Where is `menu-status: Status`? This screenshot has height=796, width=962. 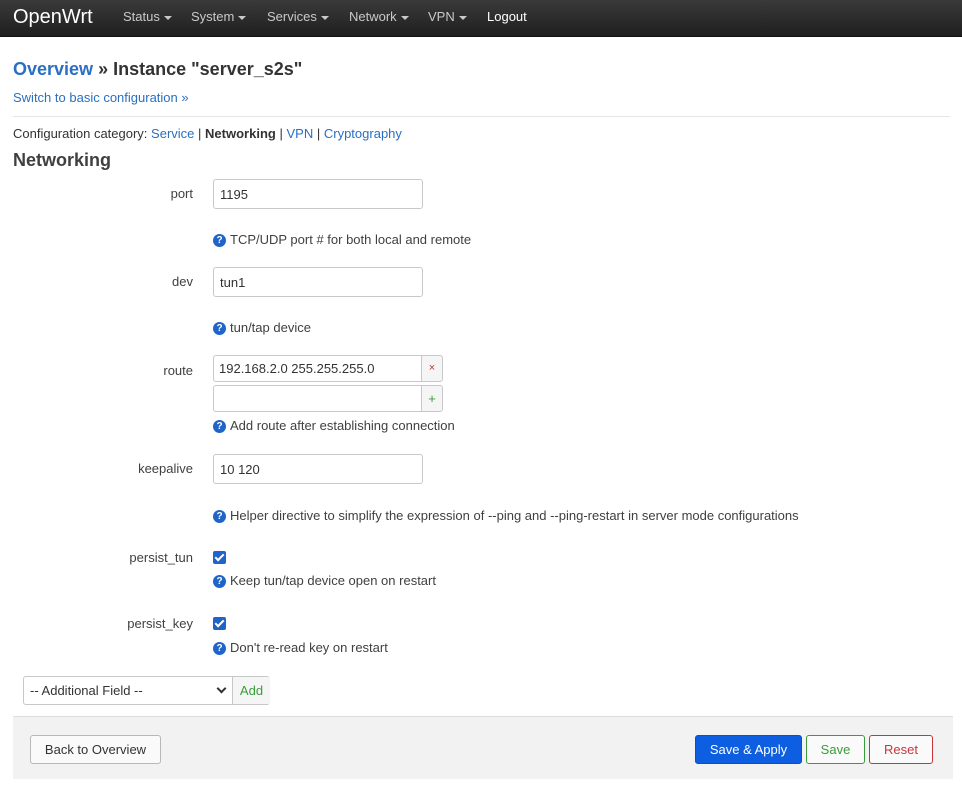 menu-status: Status is located at coordinates (147, 17).